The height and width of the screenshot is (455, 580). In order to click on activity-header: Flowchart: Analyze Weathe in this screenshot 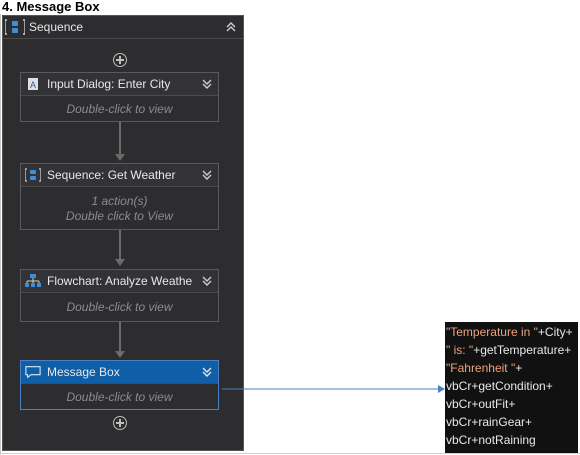, I will do `click(119, 281)`.